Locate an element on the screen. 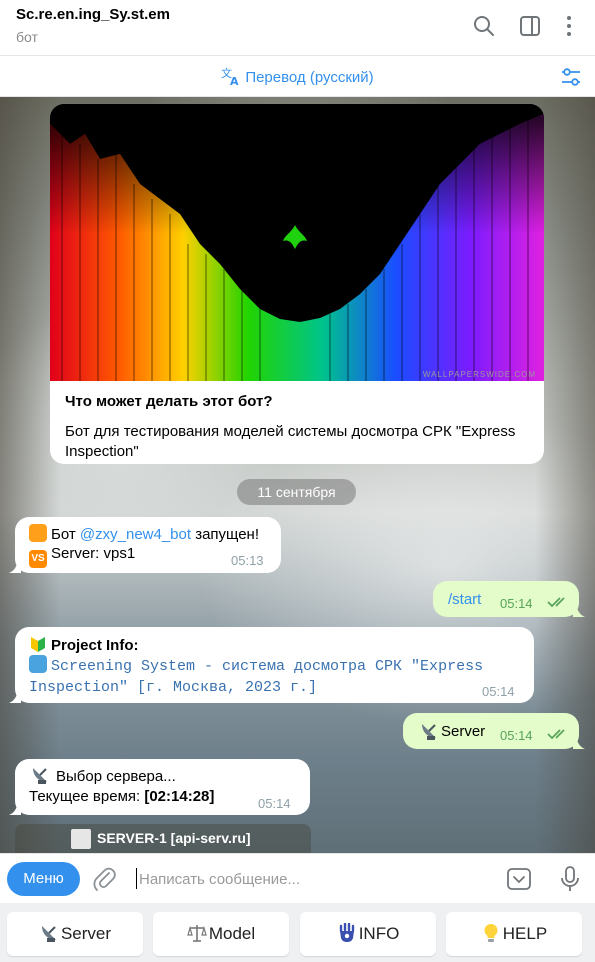  chat-title: Sc.re.en.ing_Sy.st.em is located at coordinates (93, 14).